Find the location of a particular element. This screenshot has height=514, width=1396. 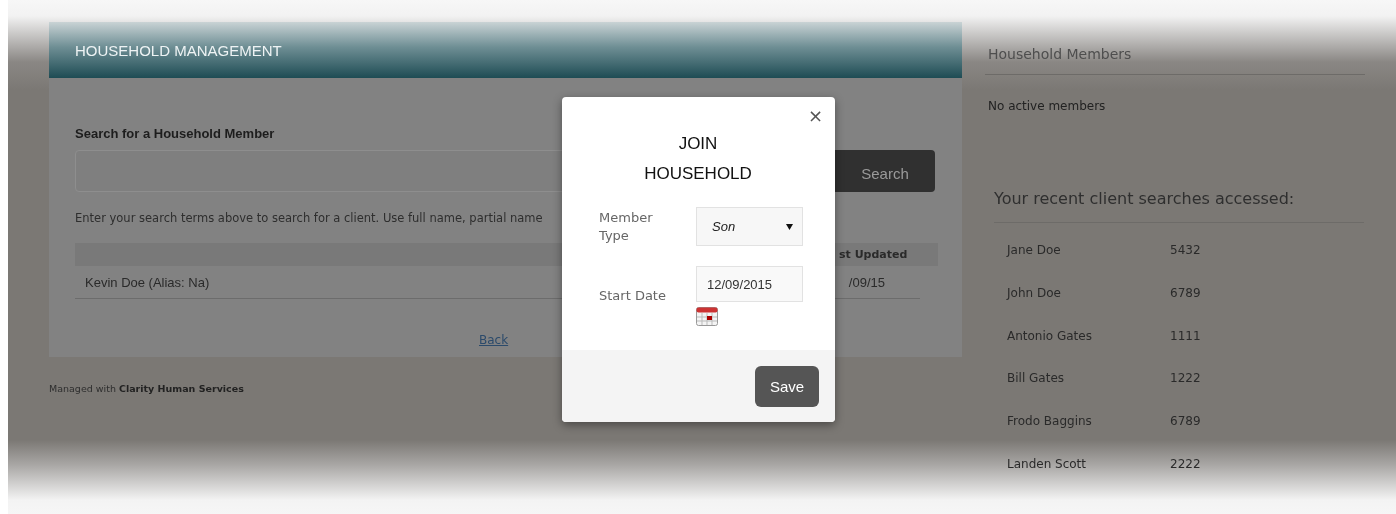

client-name: Jane Doe is located at coordinates (1077, 250).